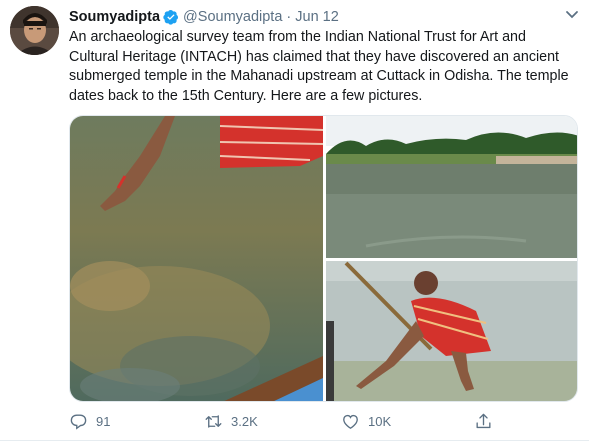 The height and width of the screenshot is (441, 589). What do you see at coordinates (78, 421) in the screenshot?
I see `reply-icon` at bounding box center [78, 421].